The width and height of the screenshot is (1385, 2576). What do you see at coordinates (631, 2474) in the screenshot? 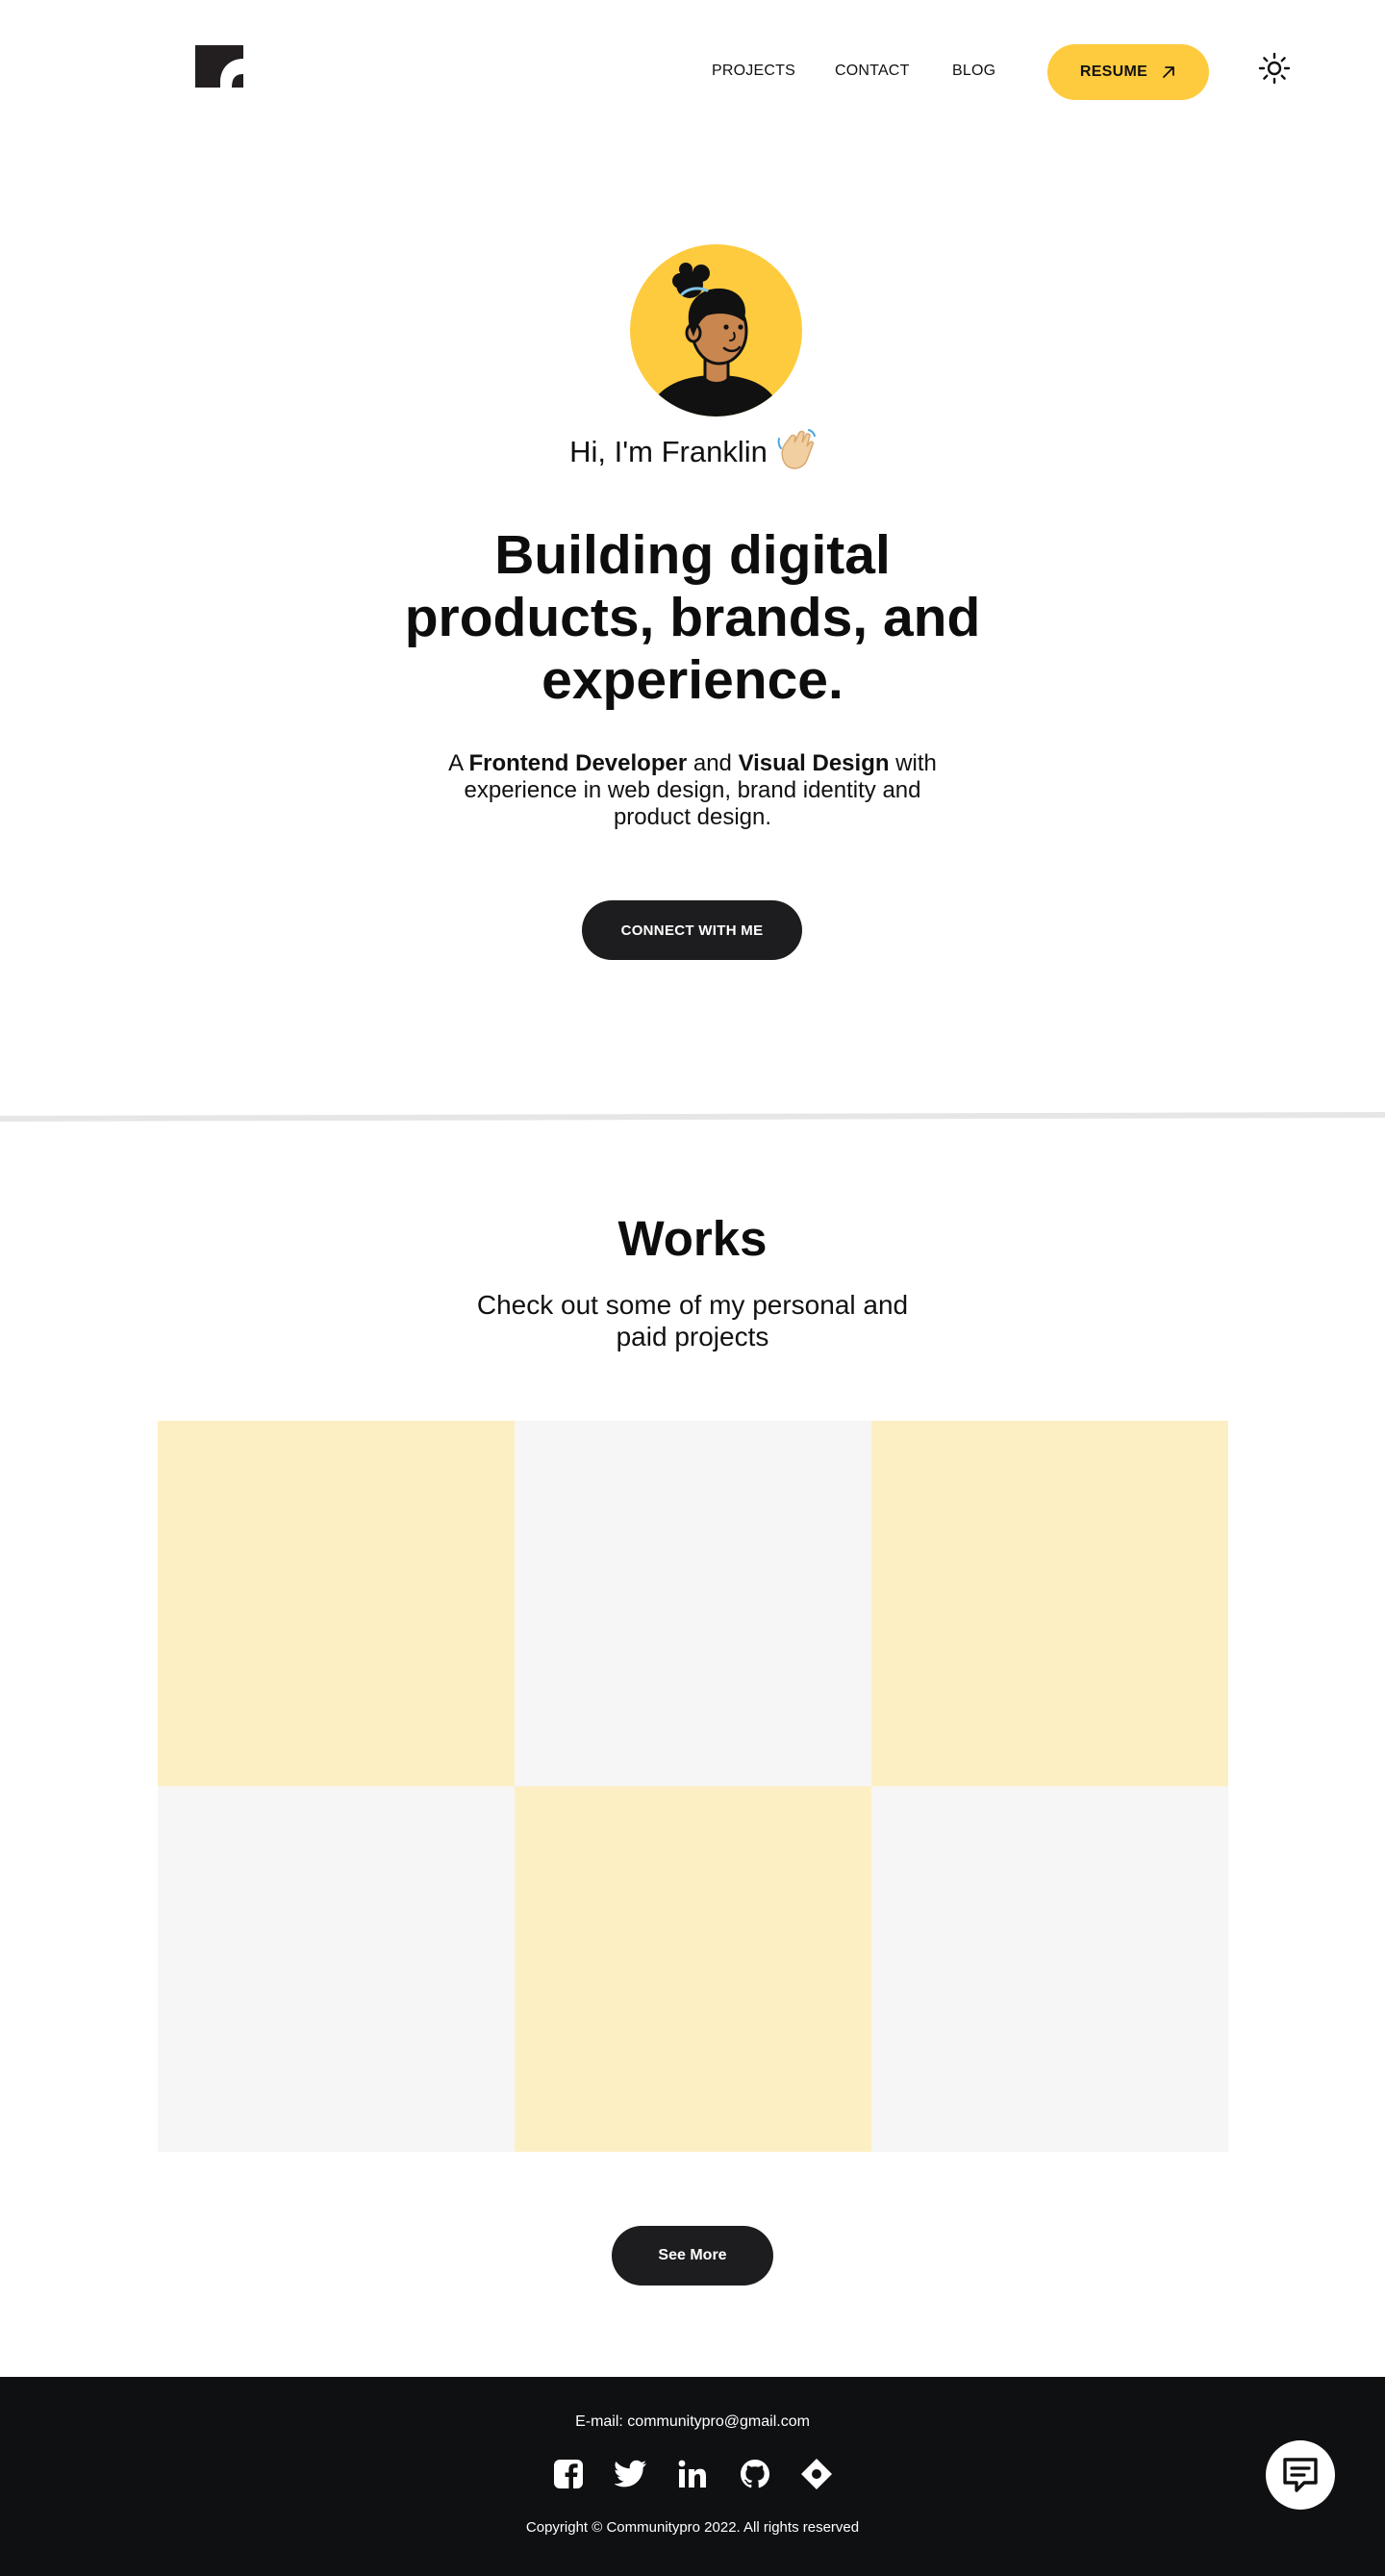
I see `twitter-icon` at bounding box center [631, 2474].